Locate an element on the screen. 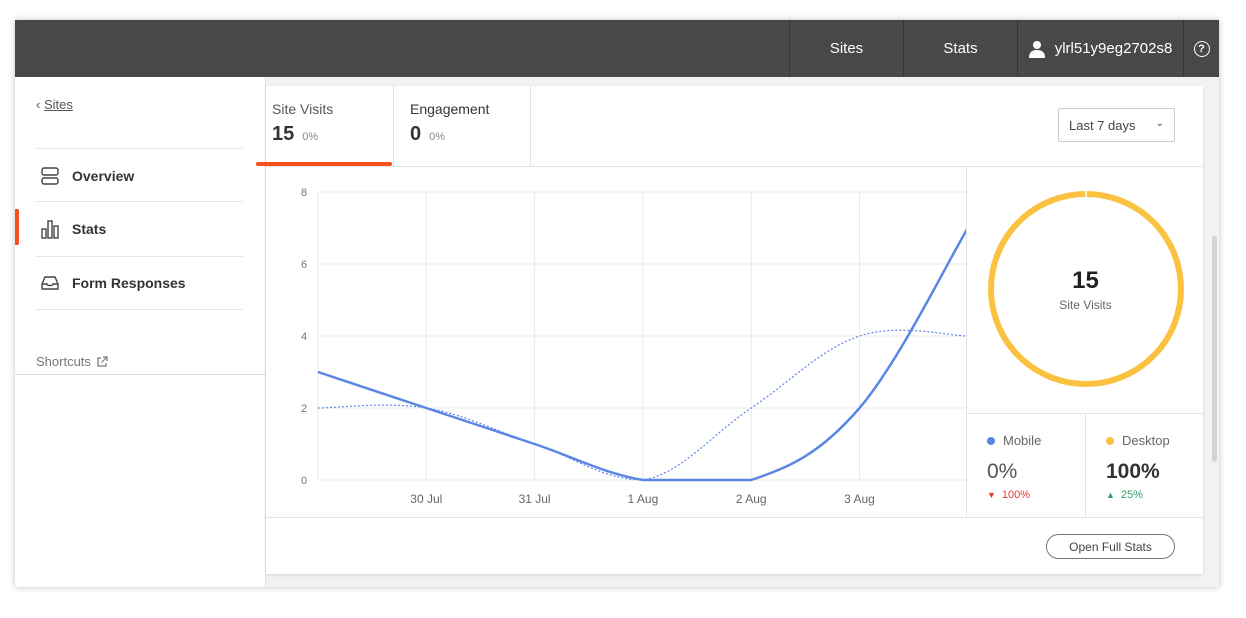 This screenshot has width=1246, height=618. tab-label: Site Visits is located at coordinates (303, 109).